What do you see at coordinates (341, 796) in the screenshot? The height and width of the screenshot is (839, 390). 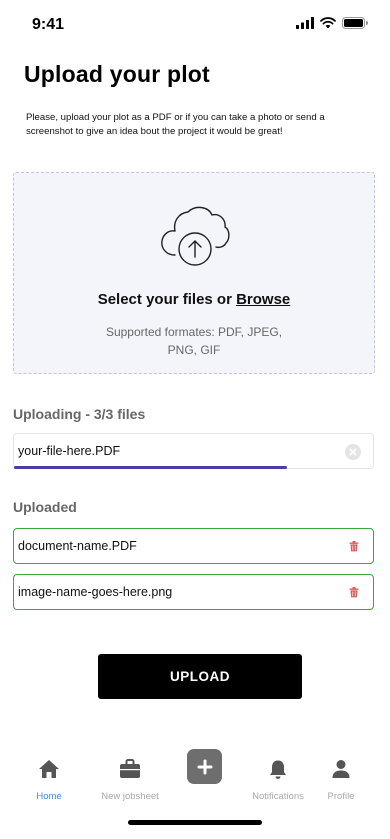 I see `tab-profile-label: Profile` at bounding box center [341, 796].